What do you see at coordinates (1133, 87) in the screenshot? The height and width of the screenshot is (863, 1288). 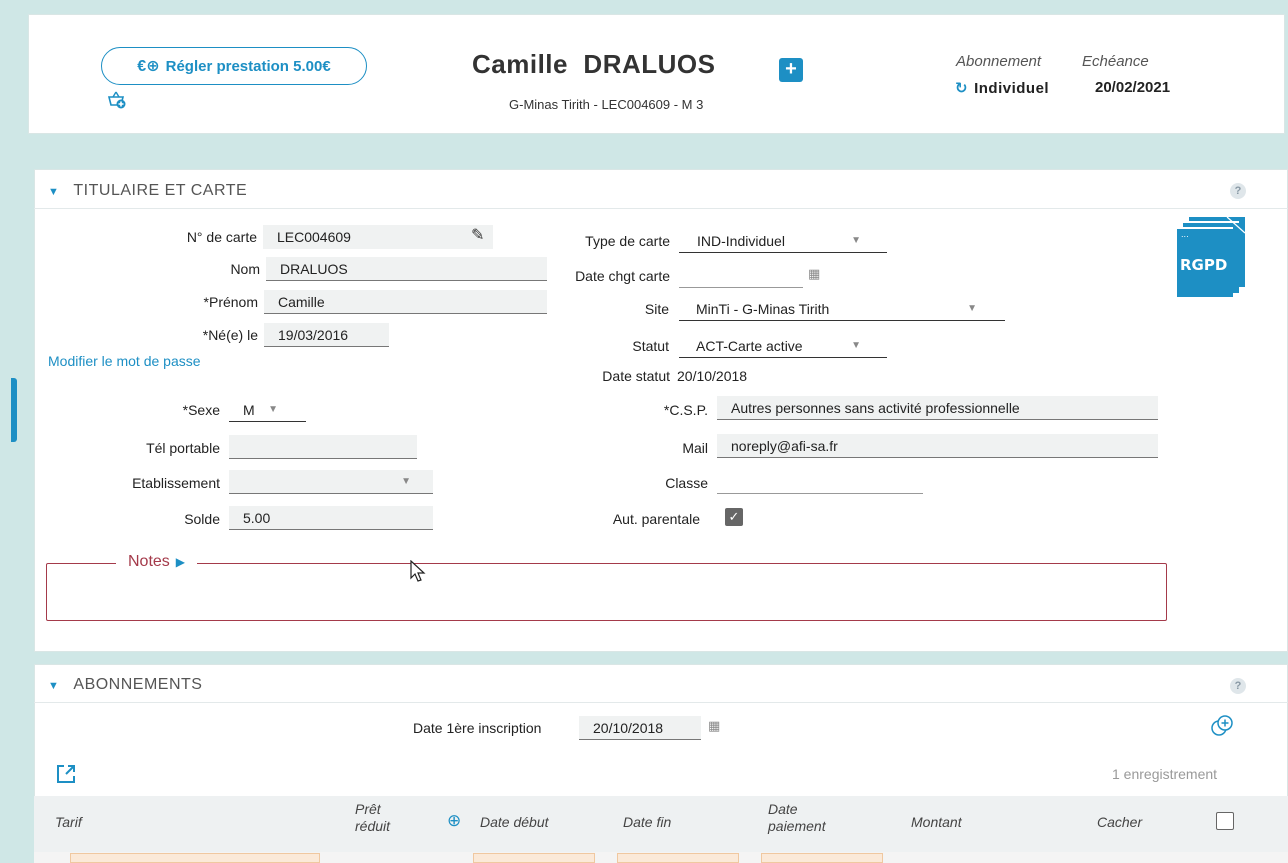 I see `due-value: 20/02/2021` at bounding box center [1133, 87].